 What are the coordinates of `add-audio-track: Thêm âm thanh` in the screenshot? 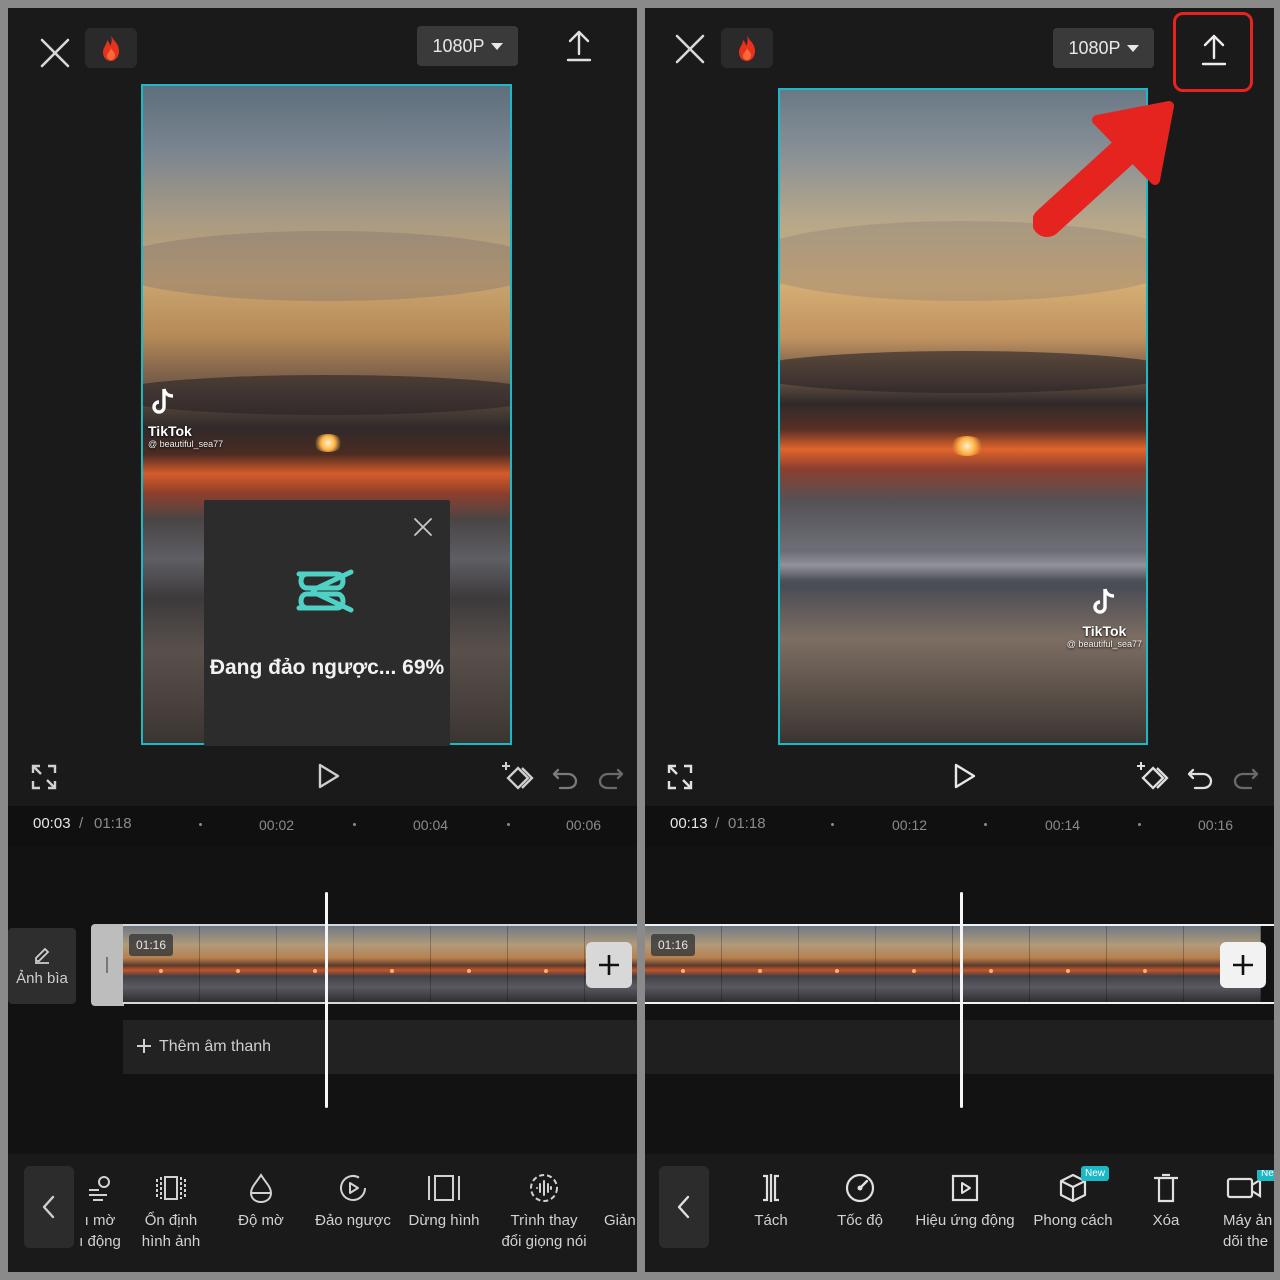 It's located at (380, 1047).